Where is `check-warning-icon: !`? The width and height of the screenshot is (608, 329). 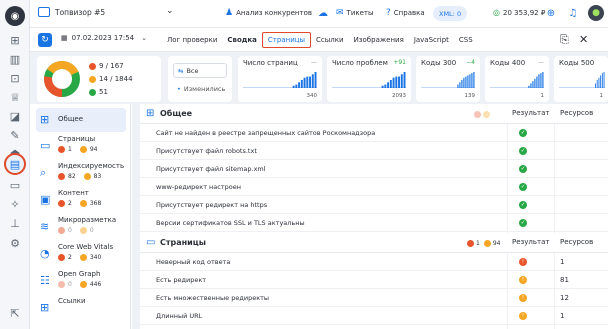
check-warning-icon: ! is located at coordinates (523, 280).